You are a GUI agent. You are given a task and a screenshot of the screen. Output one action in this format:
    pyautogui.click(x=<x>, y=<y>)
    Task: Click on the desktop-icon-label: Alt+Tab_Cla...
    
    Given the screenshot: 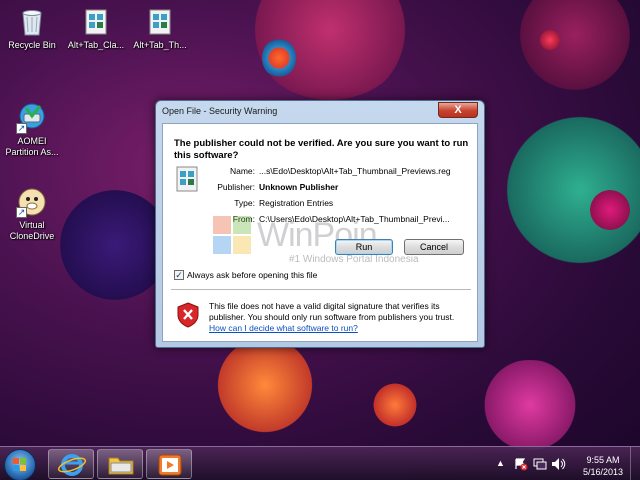 What is the action you would take?
    pyautogui.click(x=96, y=45)
    